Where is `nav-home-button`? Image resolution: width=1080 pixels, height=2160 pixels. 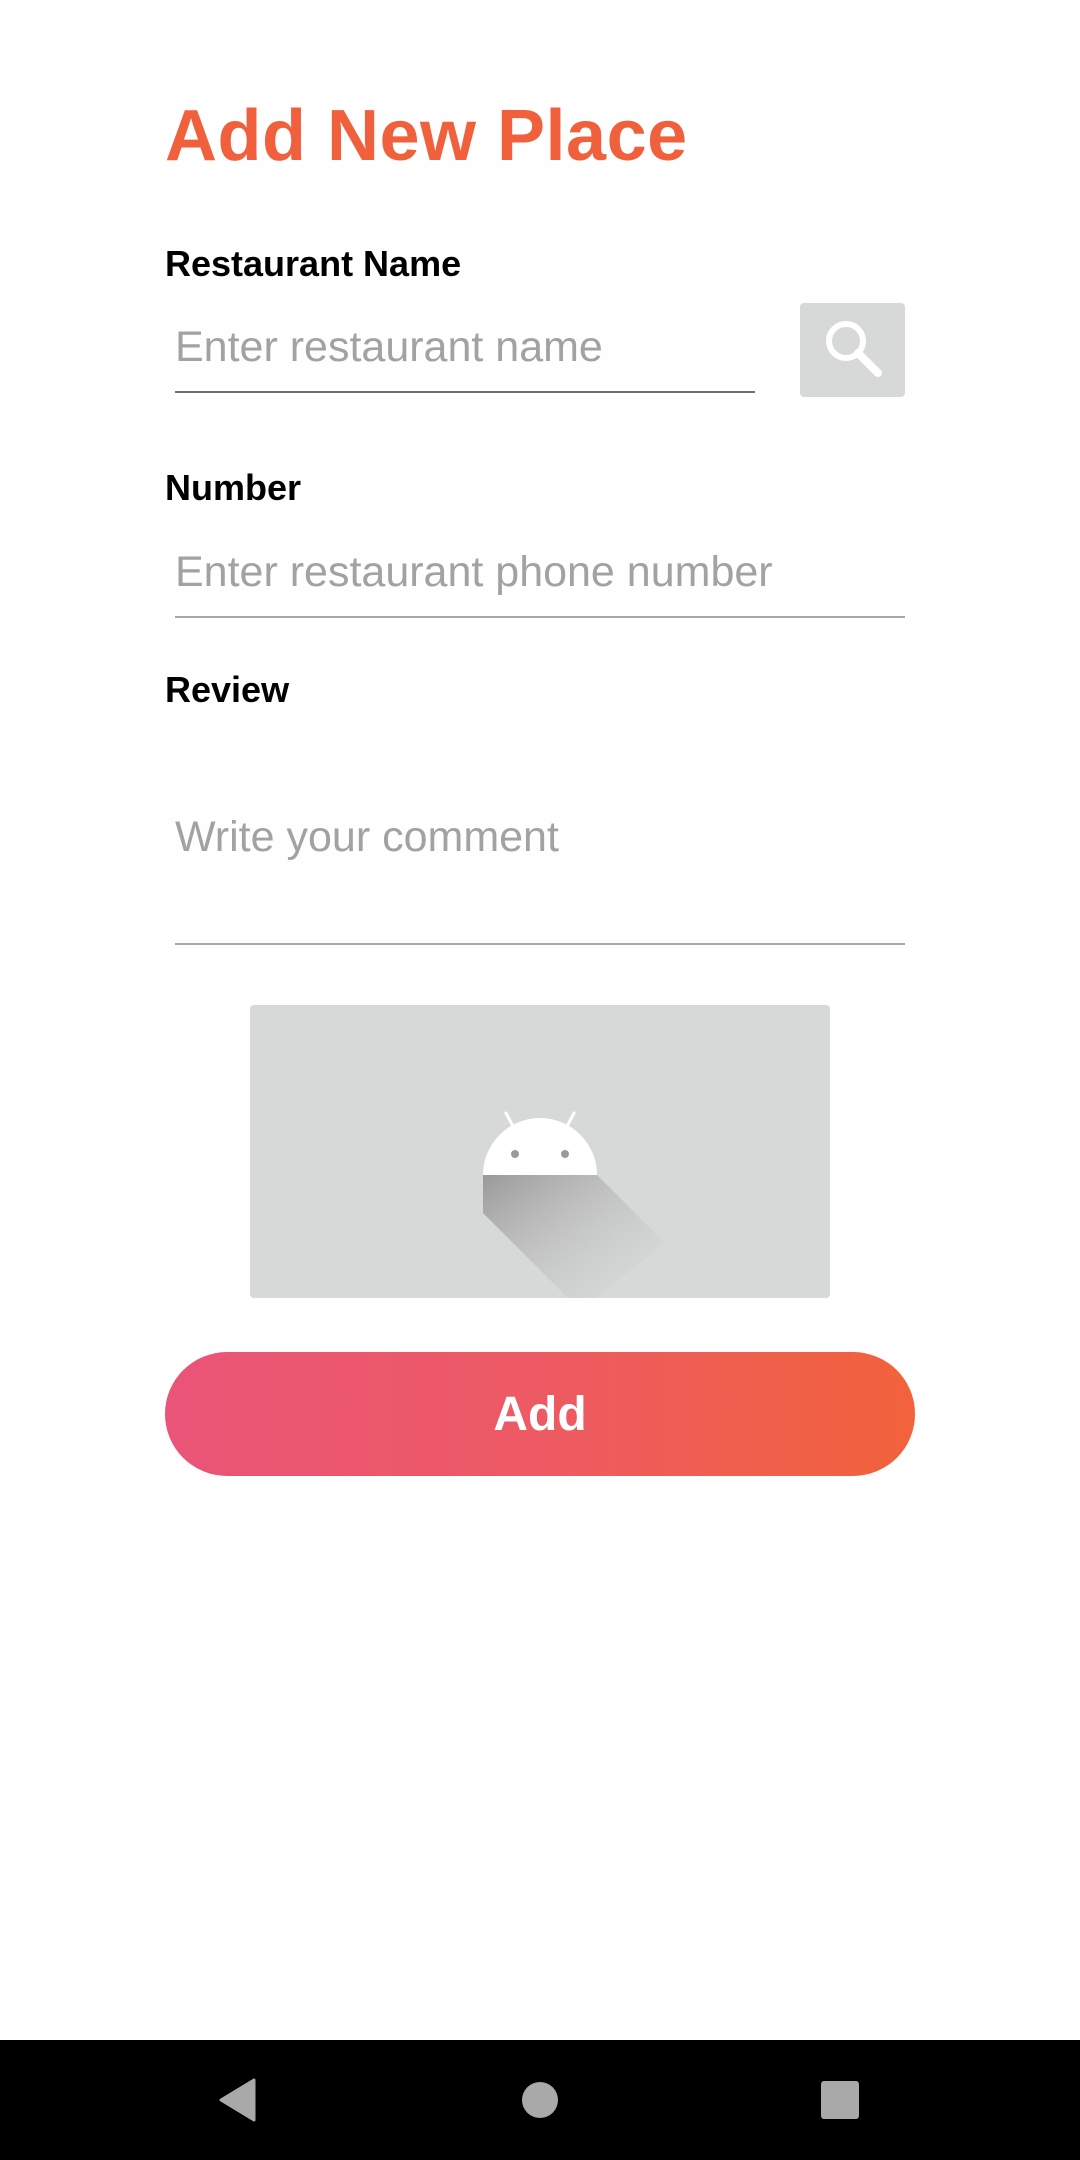 nav-home-button is located at coordinates (540, 2100).